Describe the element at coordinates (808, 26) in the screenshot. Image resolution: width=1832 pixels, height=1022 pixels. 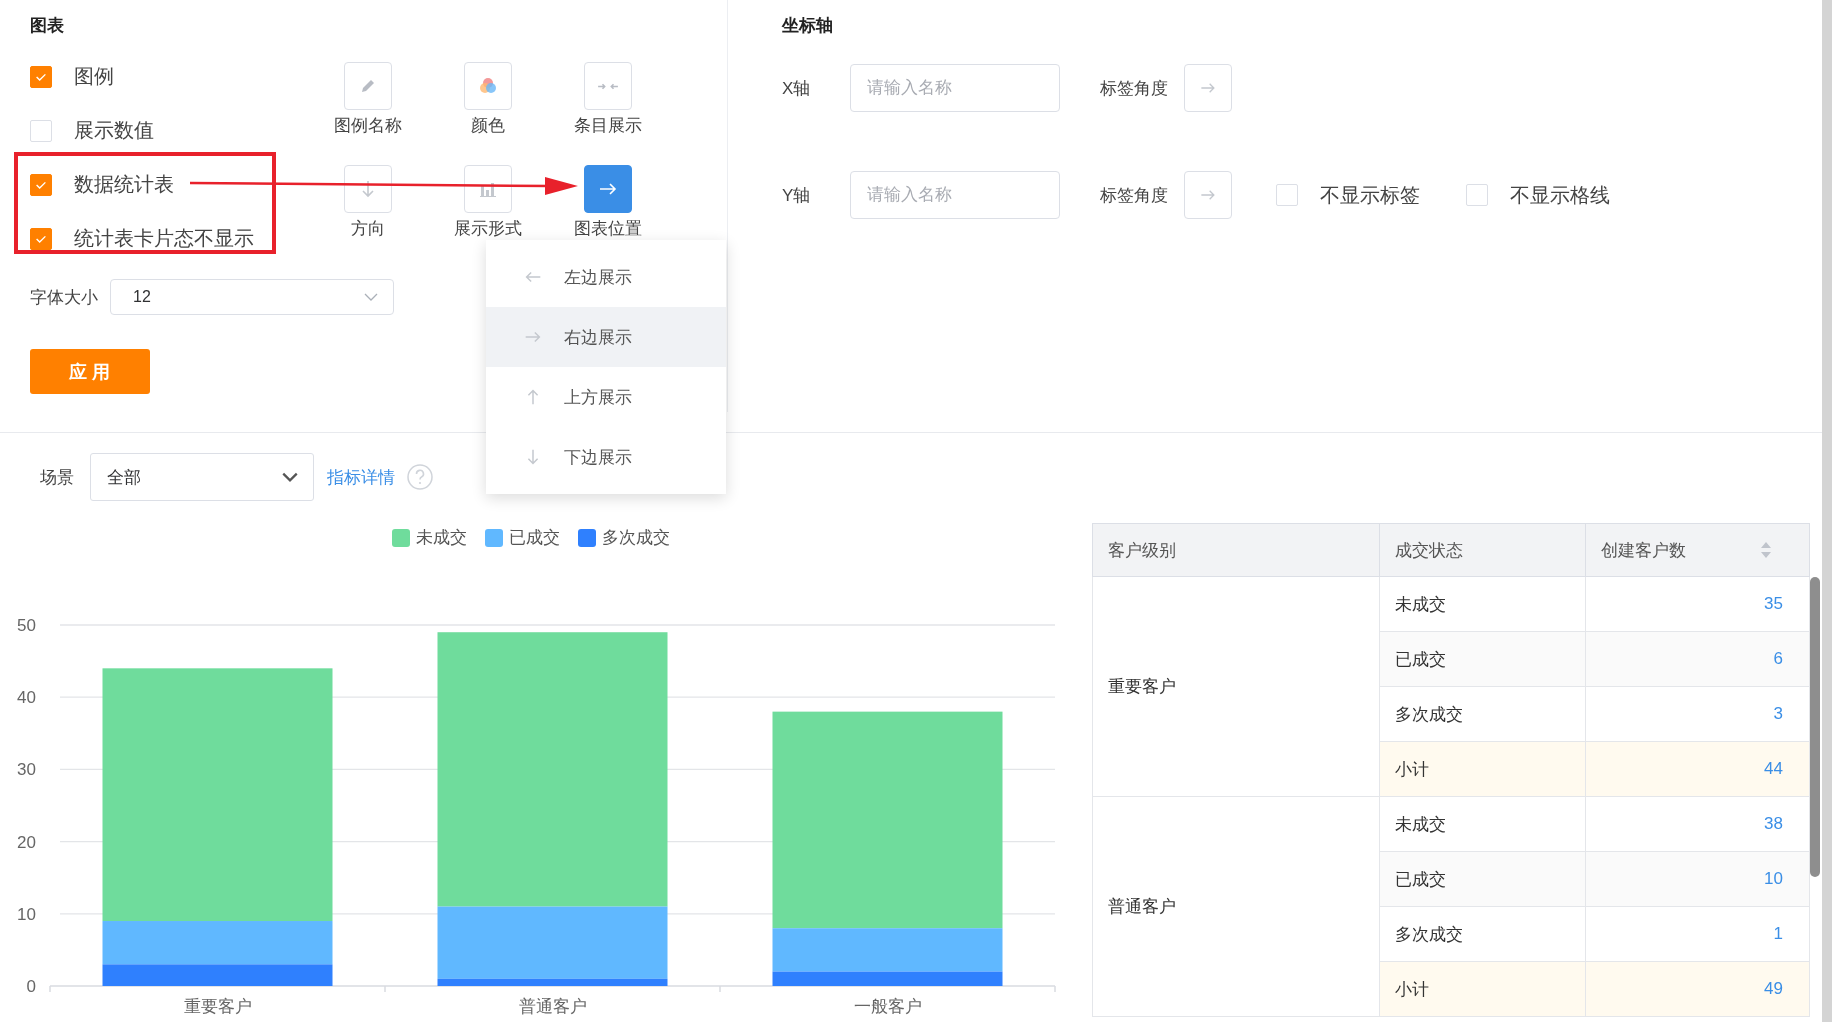
I see `section-title: 坐标轴` at that location.